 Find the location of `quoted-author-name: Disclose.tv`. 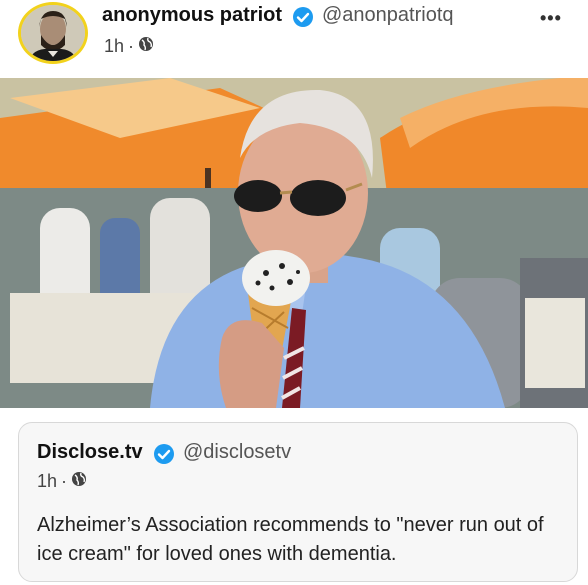

quoted-author-name: Disclose.tv is located at coordinates (90, 452).